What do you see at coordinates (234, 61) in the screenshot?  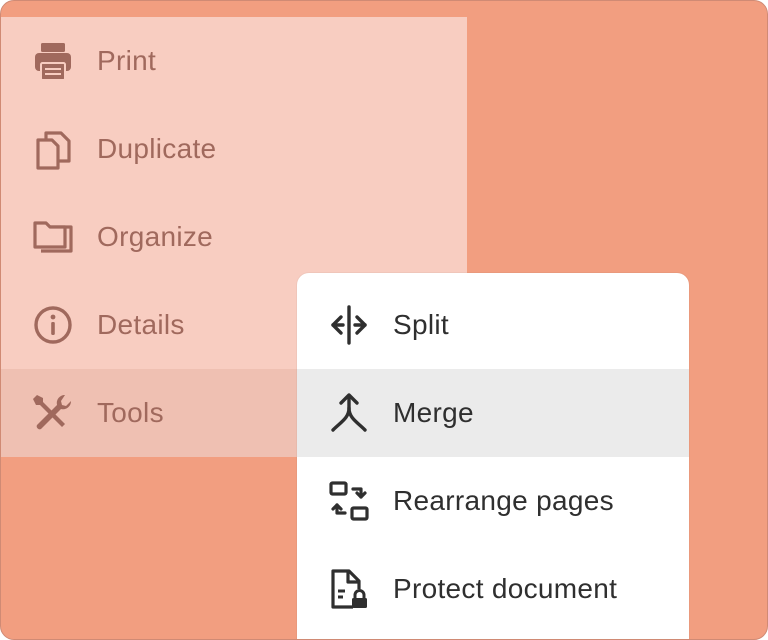 I see `menu-item-print: Print` at bounding box center [234, 61].